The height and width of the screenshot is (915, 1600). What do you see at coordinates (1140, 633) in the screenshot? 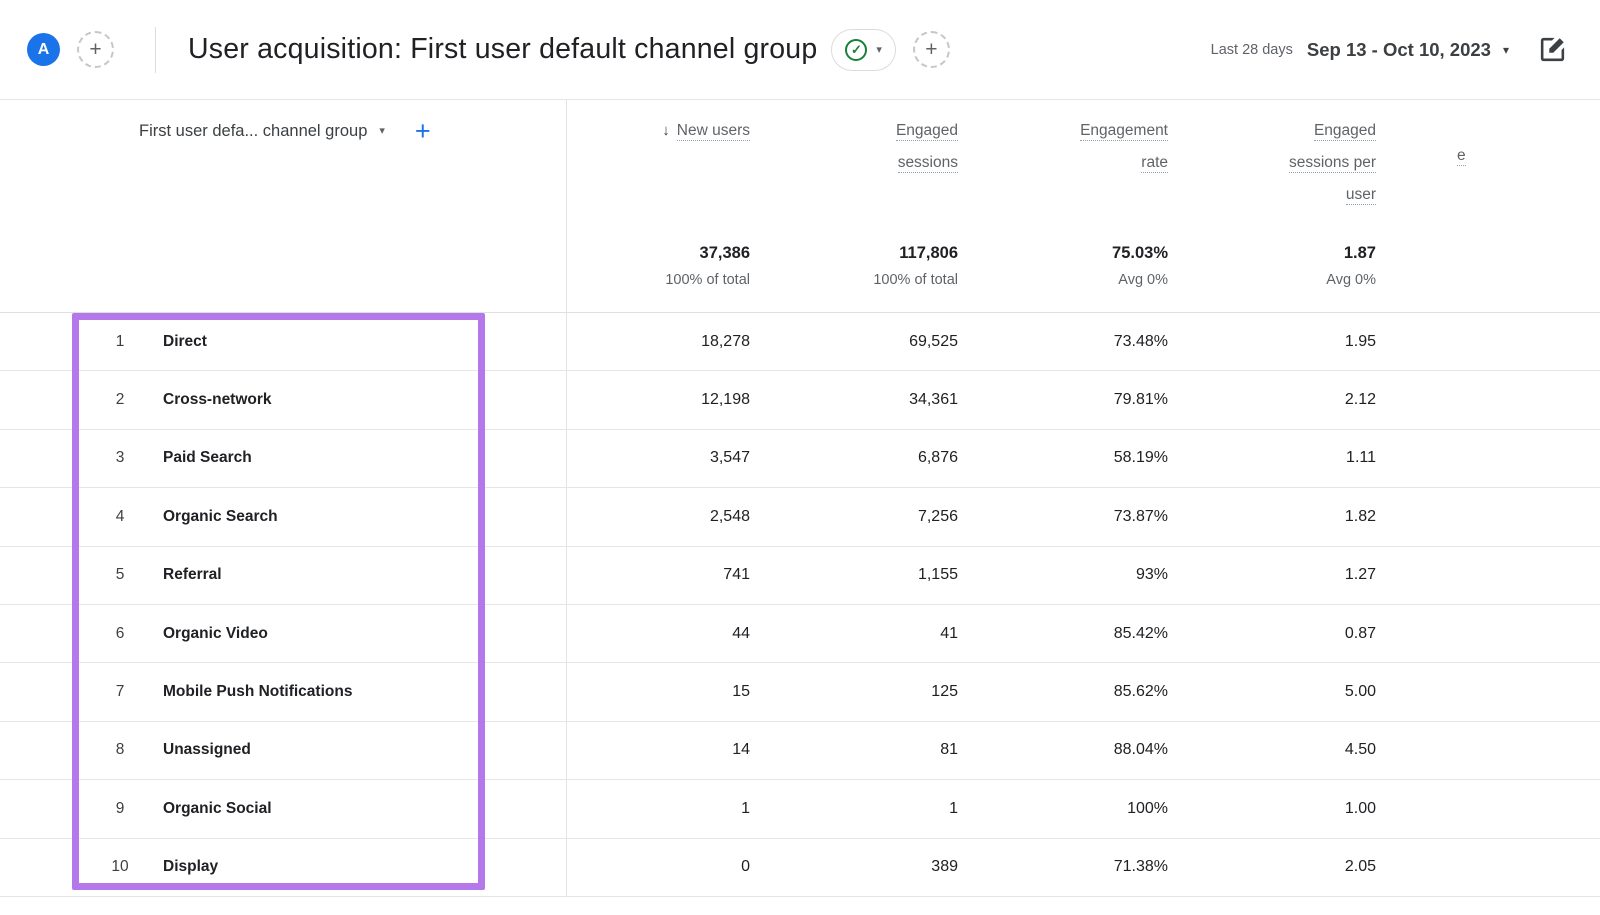
I see `cell-engagement-rate: 85.42%` at bounding box center [1140, 633].